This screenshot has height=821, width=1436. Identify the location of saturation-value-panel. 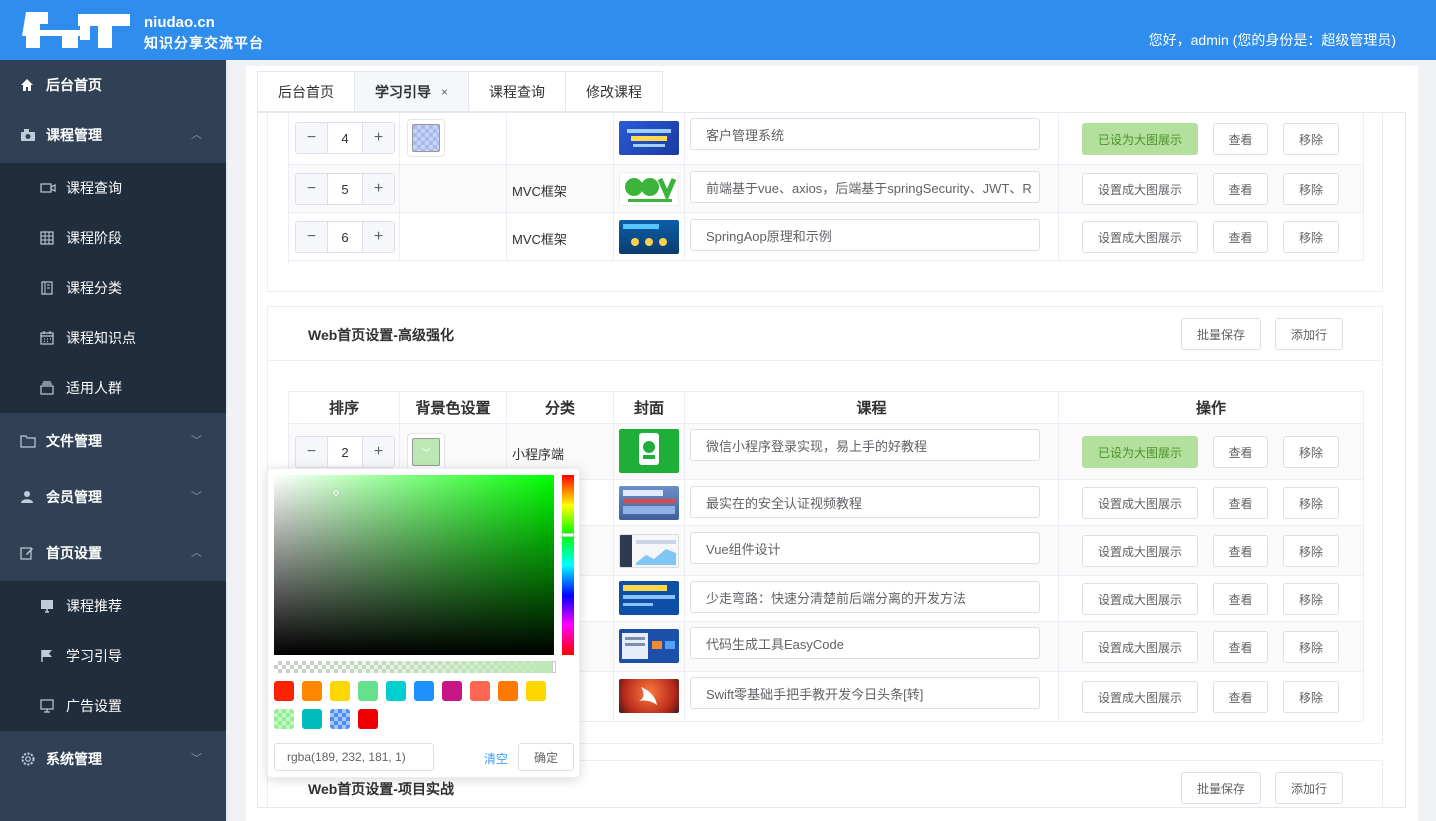
(414, 565).